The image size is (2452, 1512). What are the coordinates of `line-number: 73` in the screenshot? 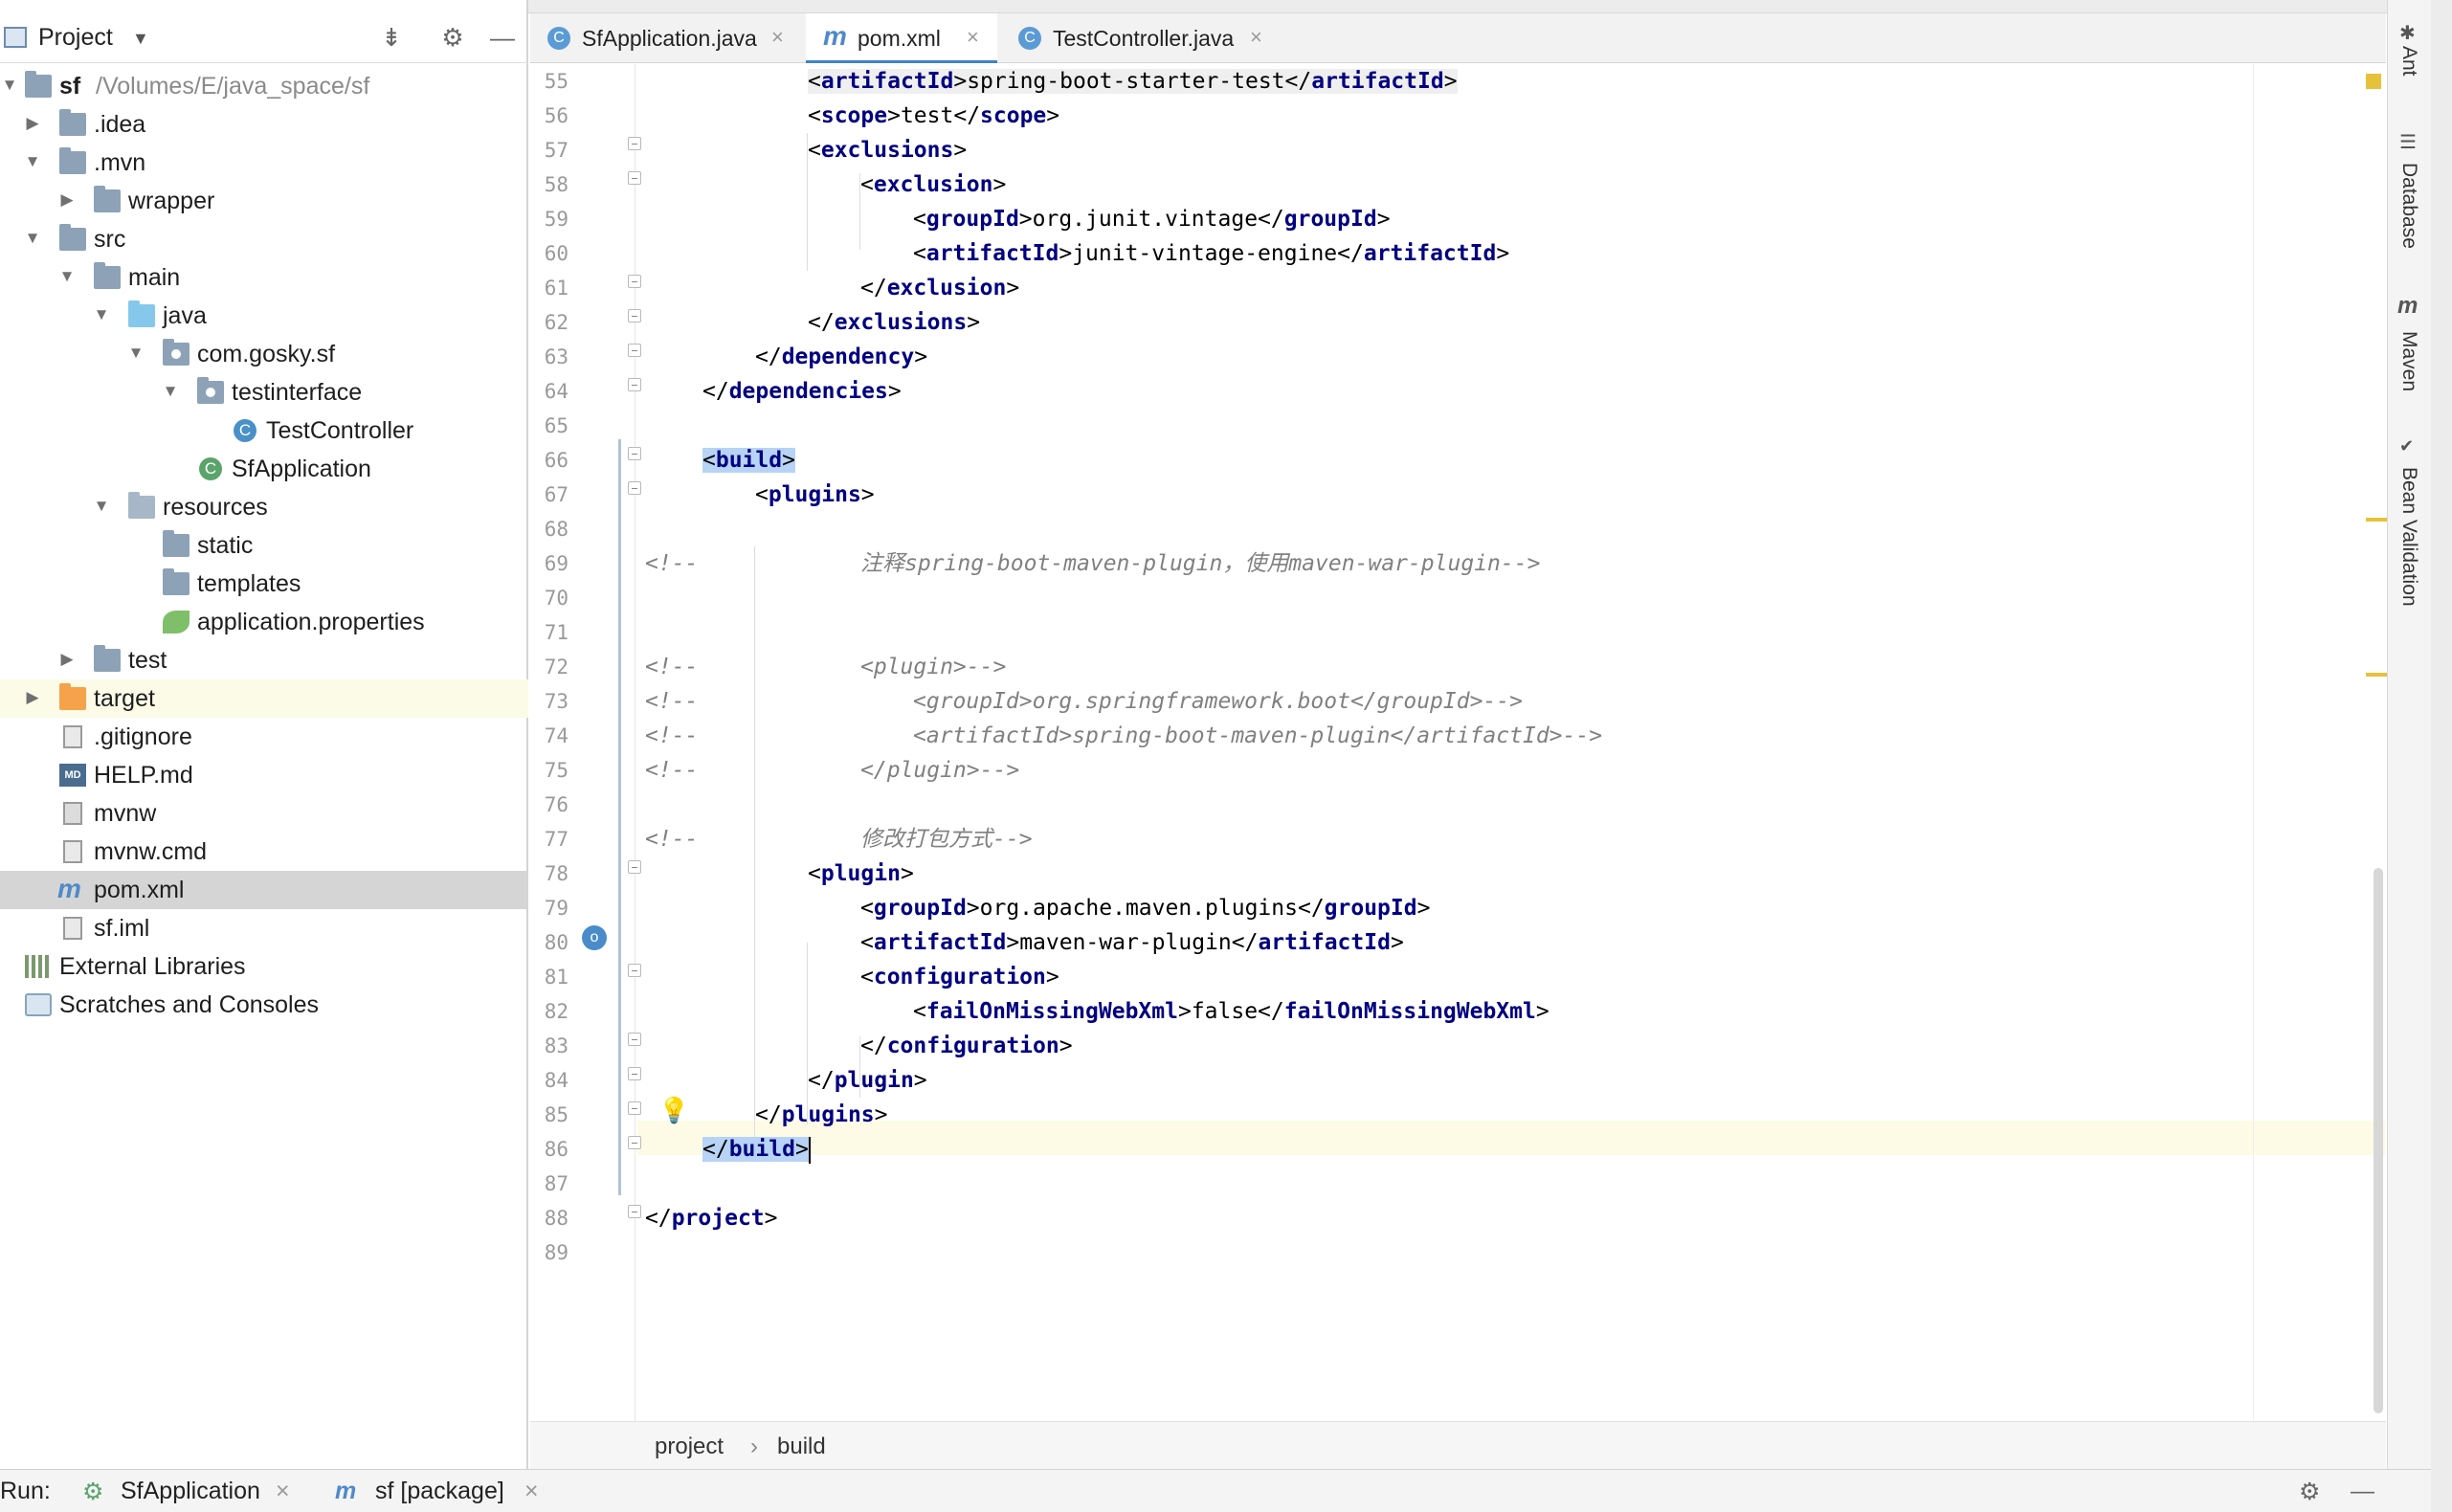 It's located at (549, 701).